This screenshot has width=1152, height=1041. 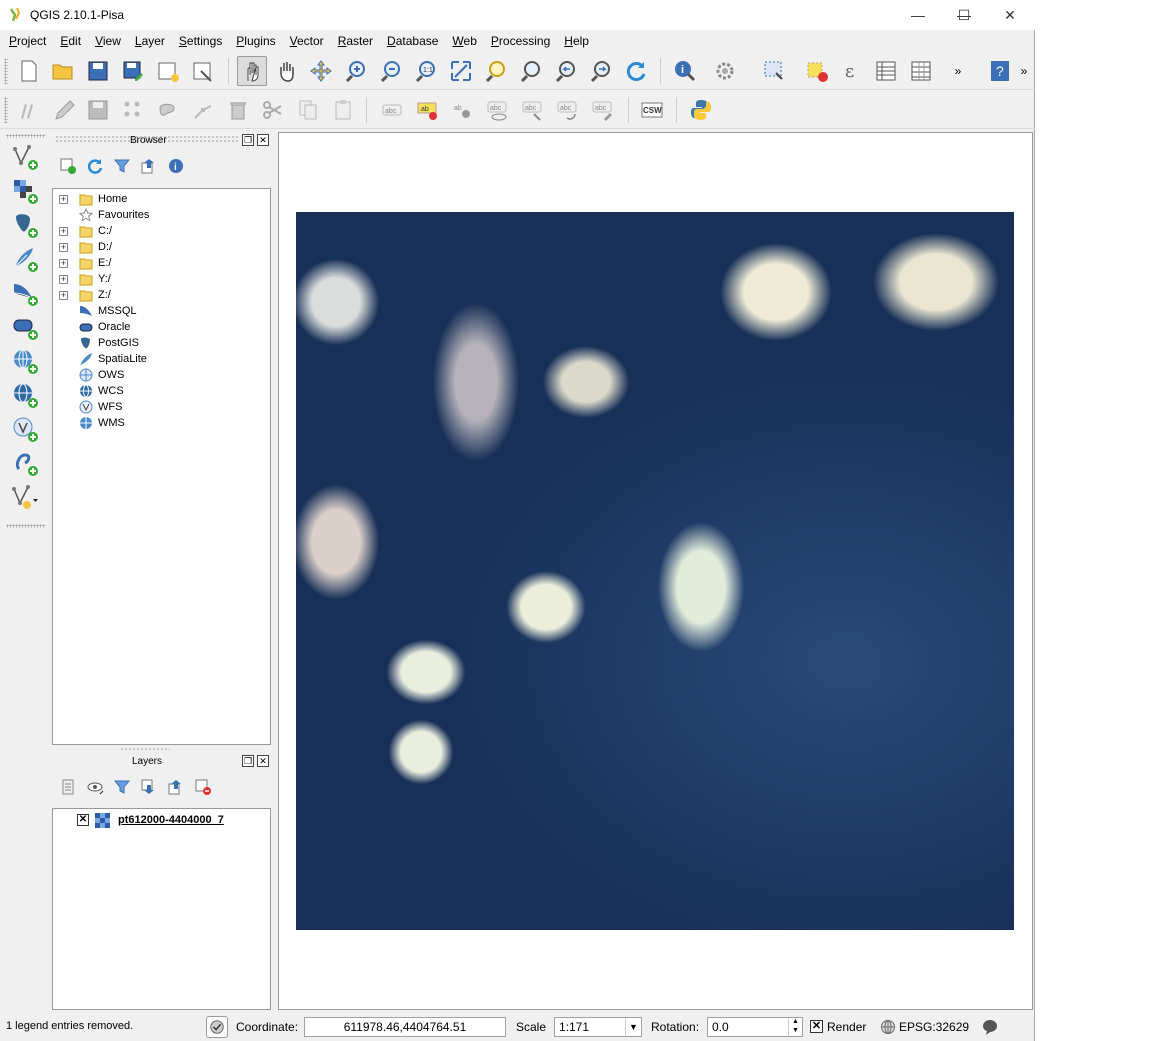 I want to click on browser-item-mssql: MSSQL, so click(x=161, y=311).